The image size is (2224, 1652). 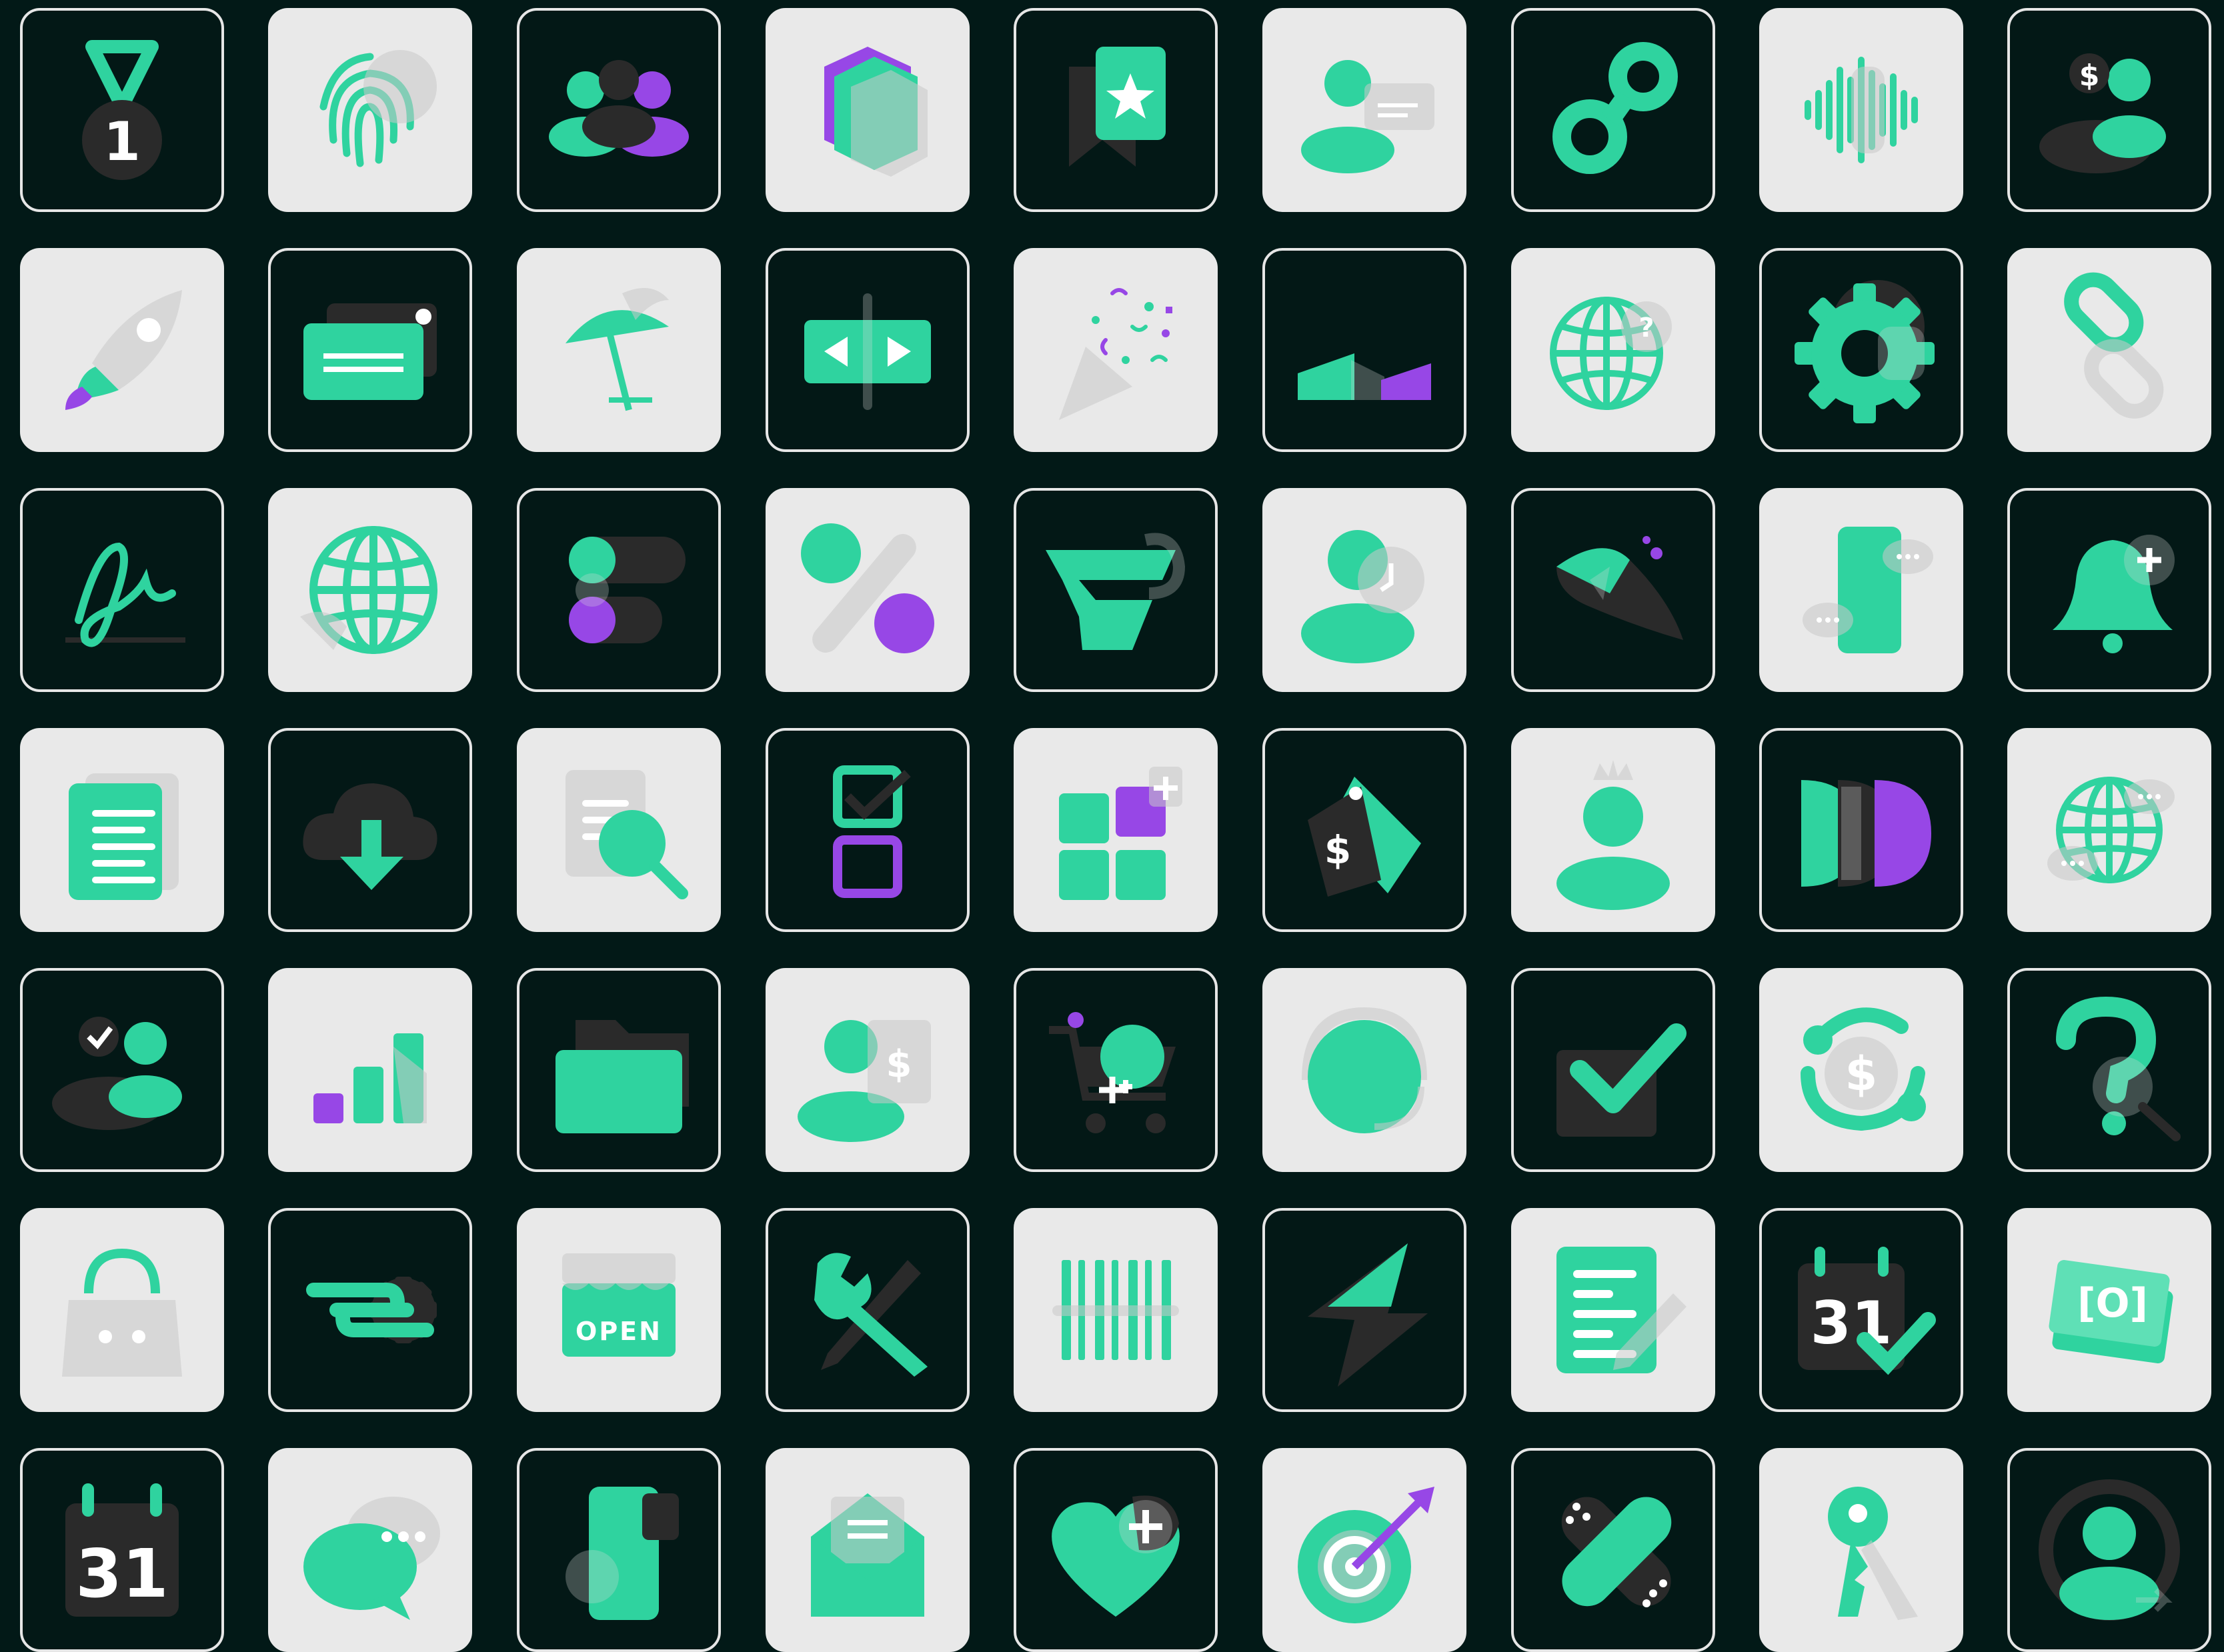 What do you see at coordinates (1861, 830) in the screenshot?
I see `icon-tile-fast-forward-shapes` at bounding box center [1861, 830].